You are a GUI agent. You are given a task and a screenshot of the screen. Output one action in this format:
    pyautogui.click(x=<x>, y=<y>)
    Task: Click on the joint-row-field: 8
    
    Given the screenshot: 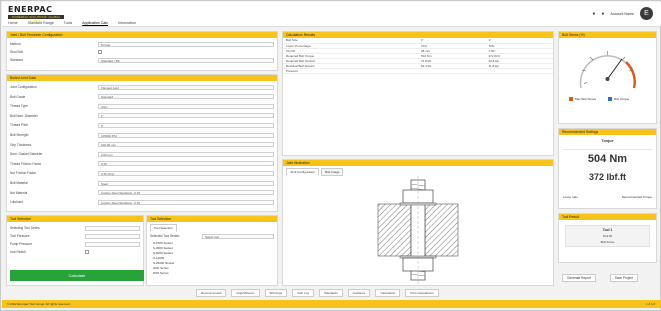 What is the action you would take?
    pyautogui.click(x=186, y=125)
    